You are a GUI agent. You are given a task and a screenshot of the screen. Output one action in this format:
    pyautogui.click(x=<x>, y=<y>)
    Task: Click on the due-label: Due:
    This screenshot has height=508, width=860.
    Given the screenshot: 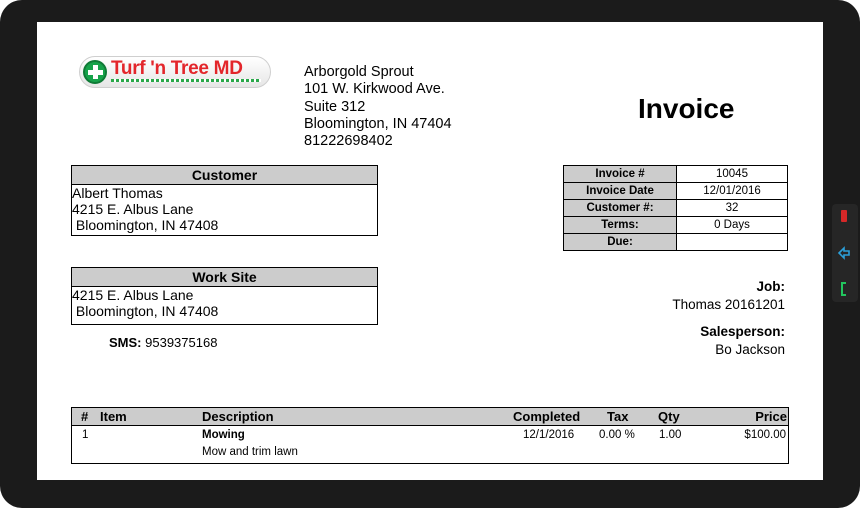 What is the action you would take?
    pyautogui.click(x=620, y=242)
    